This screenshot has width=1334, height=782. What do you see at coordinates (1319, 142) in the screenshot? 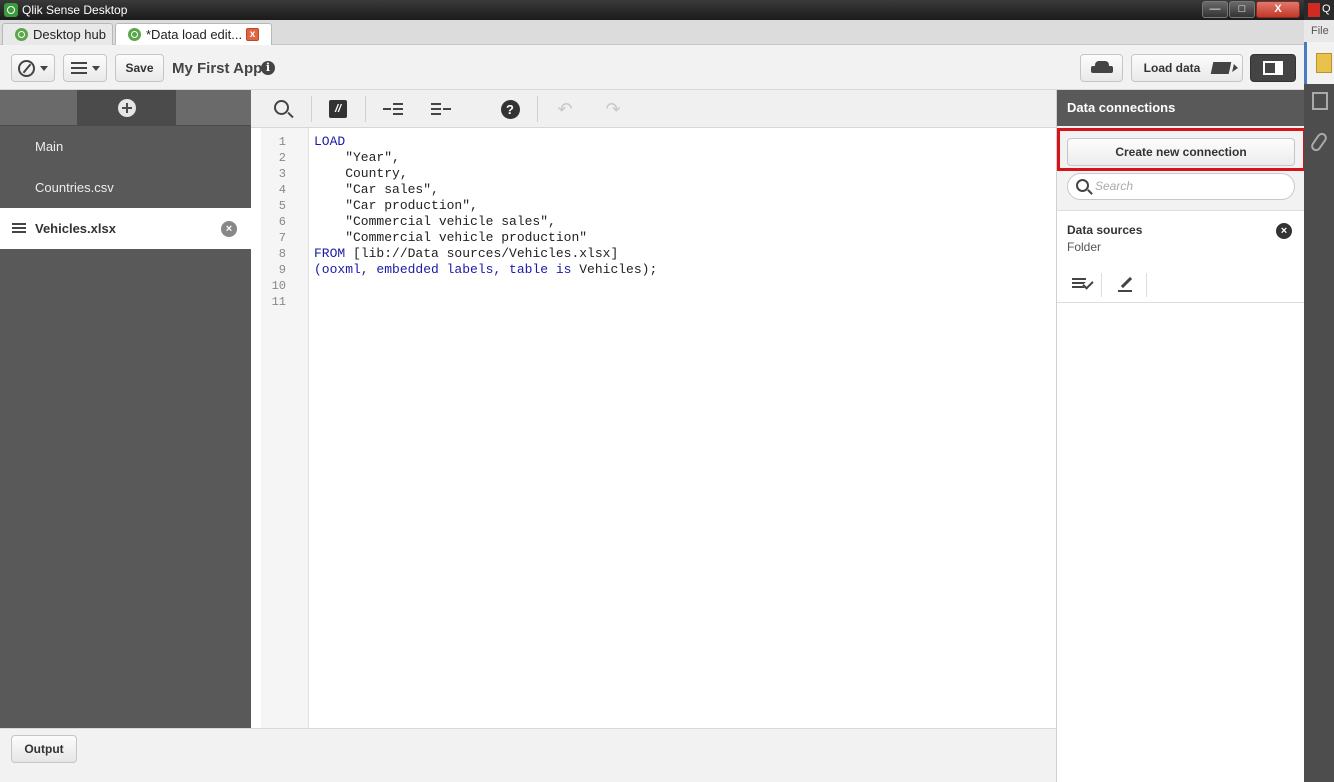
I see `attachment-icon` at bounding box center [1319, 142].